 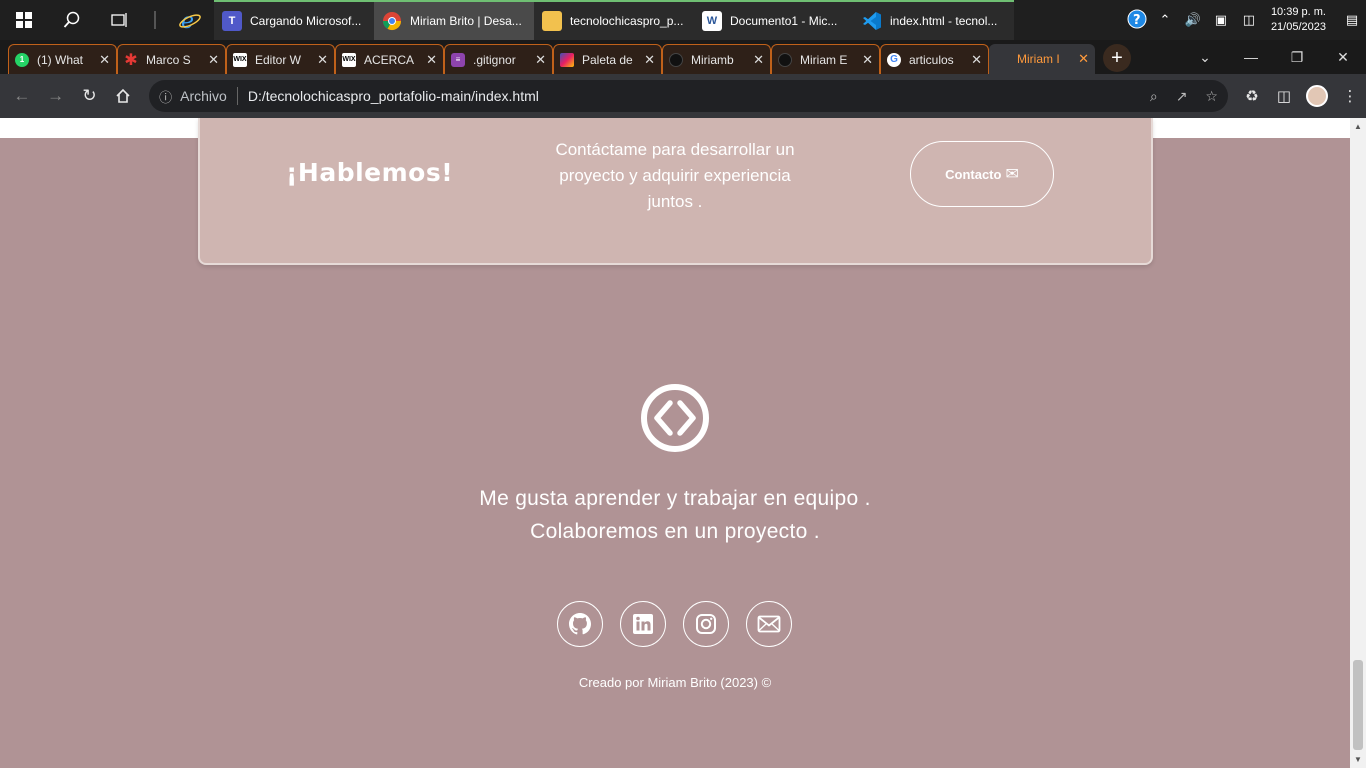 What do you see at coordinates (1154, 96) in the screenshot?
I see `zoom-icon: ⌕` at bounding box center [1154, 96].